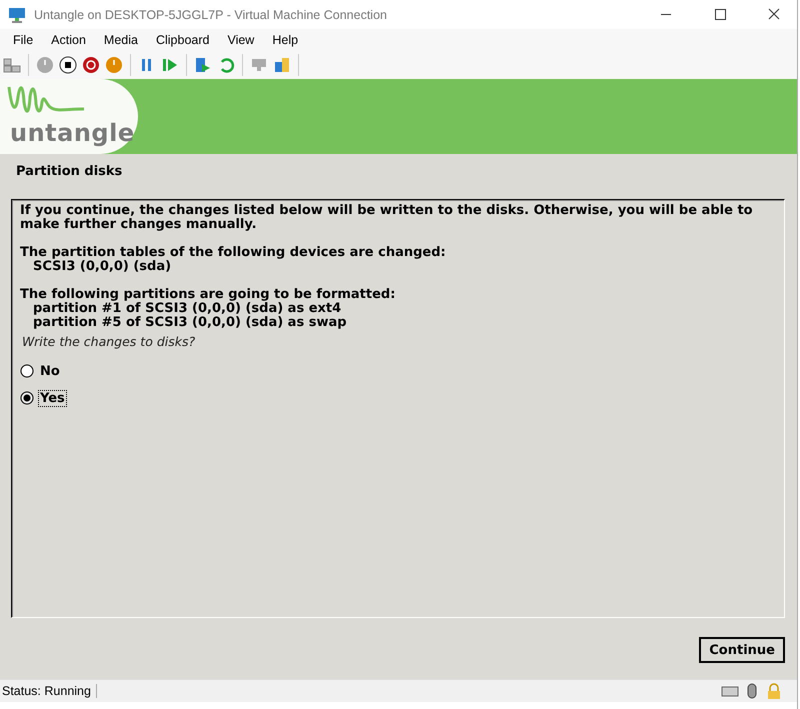 The image size is (800, 709). I want to click on paragraph-text: The following partitions are going to be formatted:, so click(208, 295).